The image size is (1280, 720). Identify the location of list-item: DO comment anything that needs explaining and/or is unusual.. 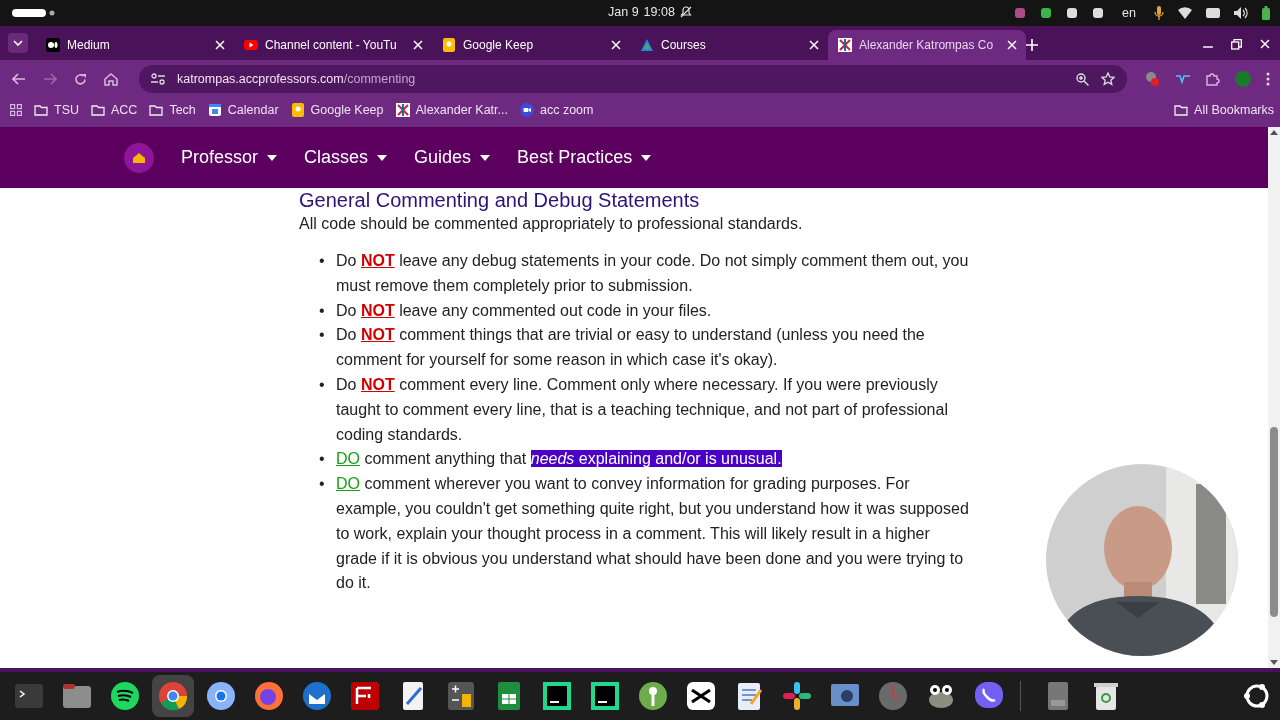
(559, 459).